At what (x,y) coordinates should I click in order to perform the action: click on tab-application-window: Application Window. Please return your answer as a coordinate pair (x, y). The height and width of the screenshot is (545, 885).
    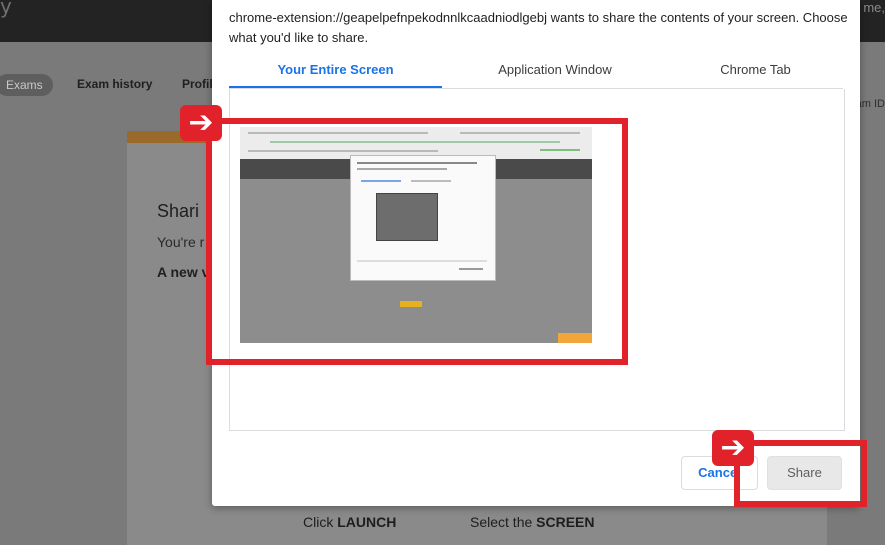
    Looking at the image, I should click on (555, 73).